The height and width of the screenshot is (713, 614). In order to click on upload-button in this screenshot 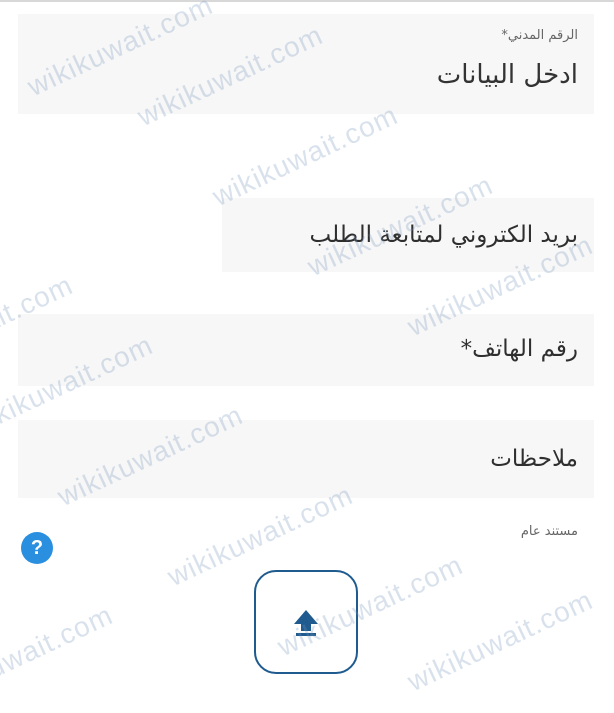, I will do `click(306, 622)`.